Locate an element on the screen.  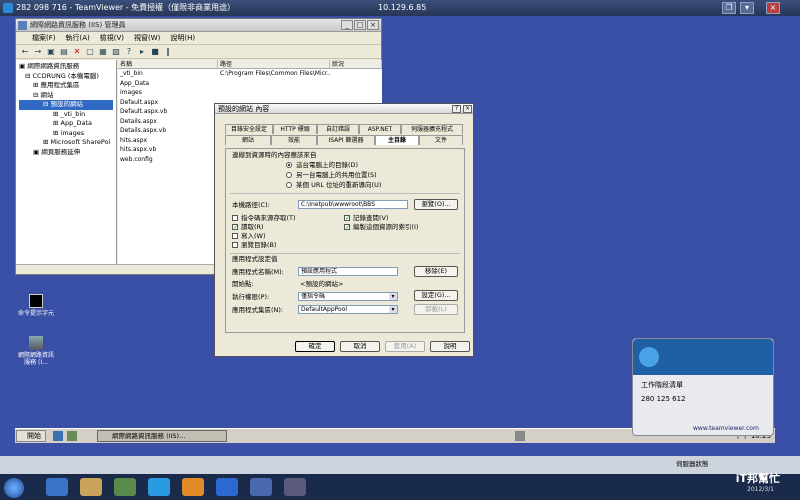
remove-button: 移除(E) is located at coordinates (436, 271).